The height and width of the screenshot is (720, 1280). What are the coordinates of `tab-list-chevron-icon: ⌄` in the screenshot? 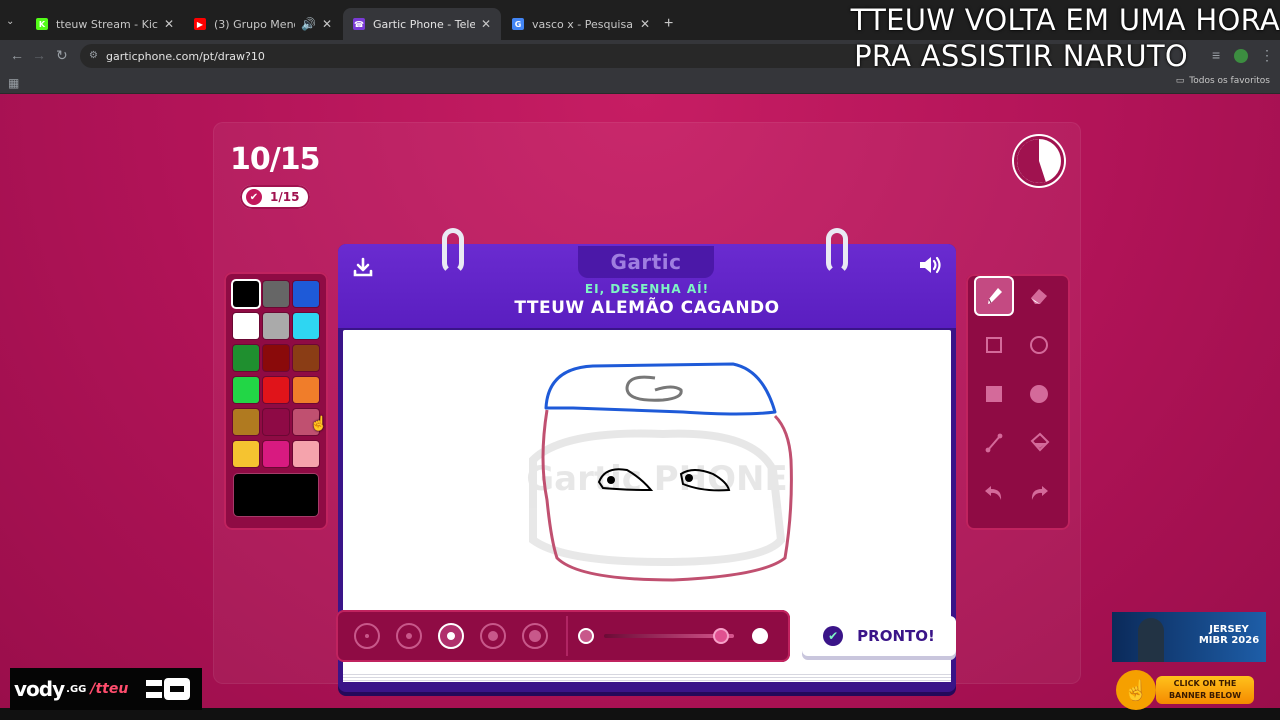 It's located at (10, 21).